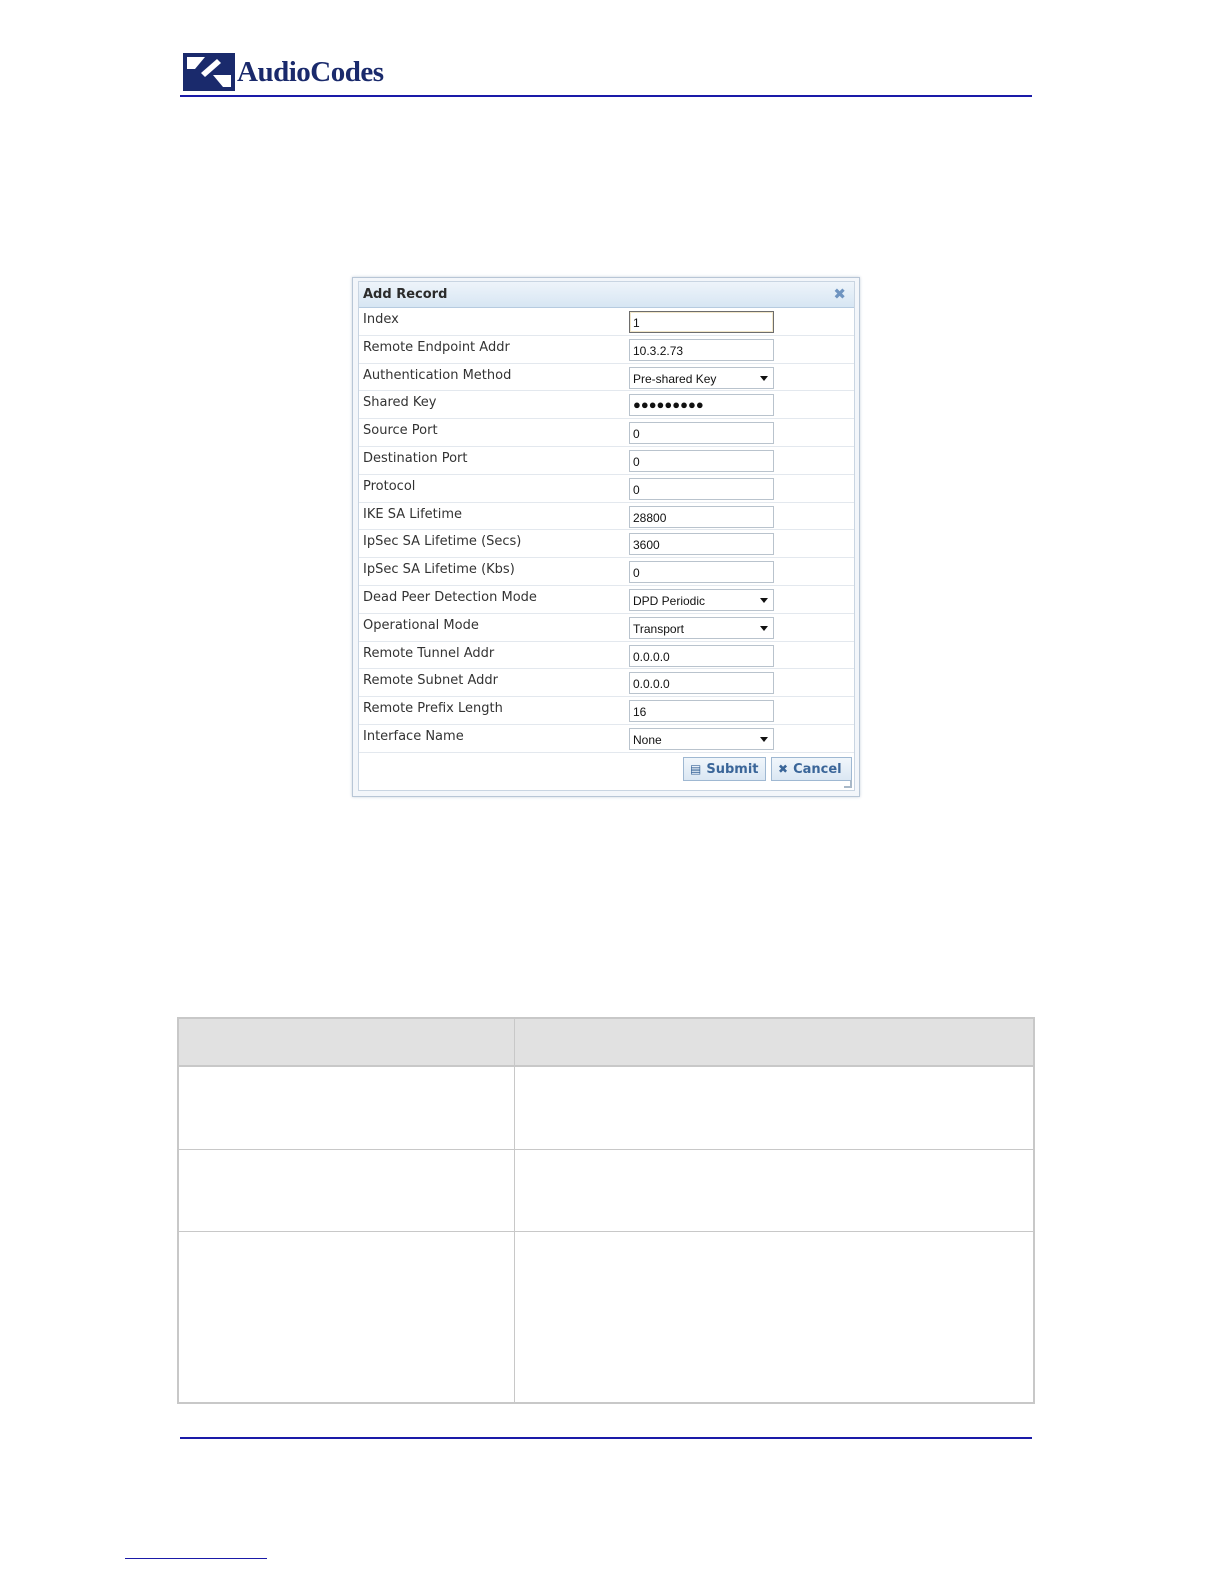 This screenshot has width=1224, height=1584. I want to click on field-label: Destination Port, so click(415, 458).